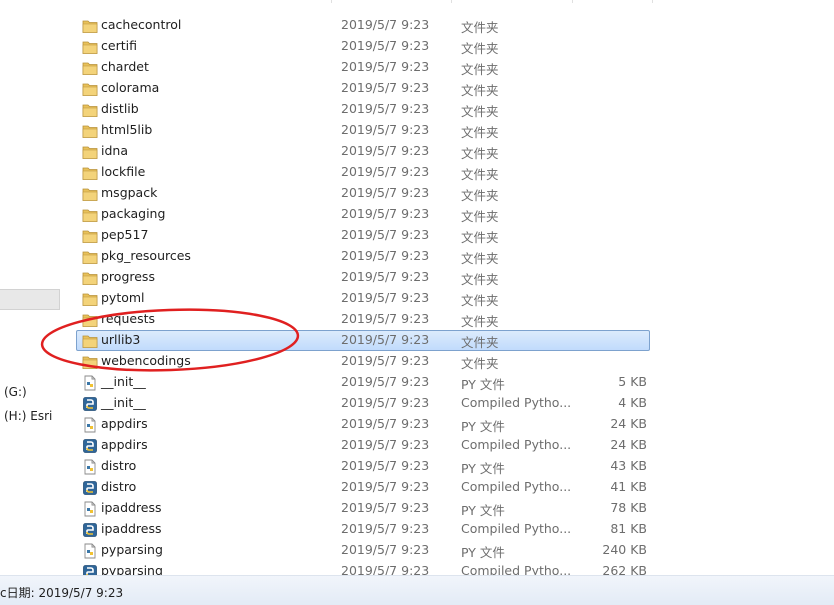  I want to click on file-name: colorama, so click(130, 87).